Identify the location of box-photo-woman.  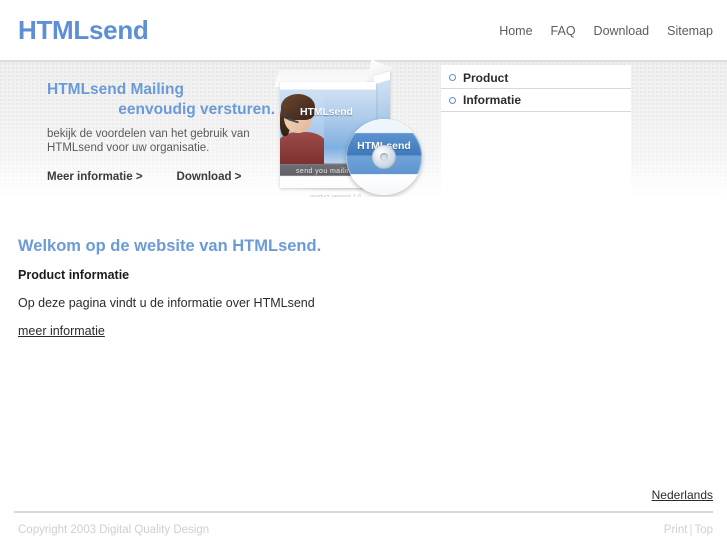
(302, 127).